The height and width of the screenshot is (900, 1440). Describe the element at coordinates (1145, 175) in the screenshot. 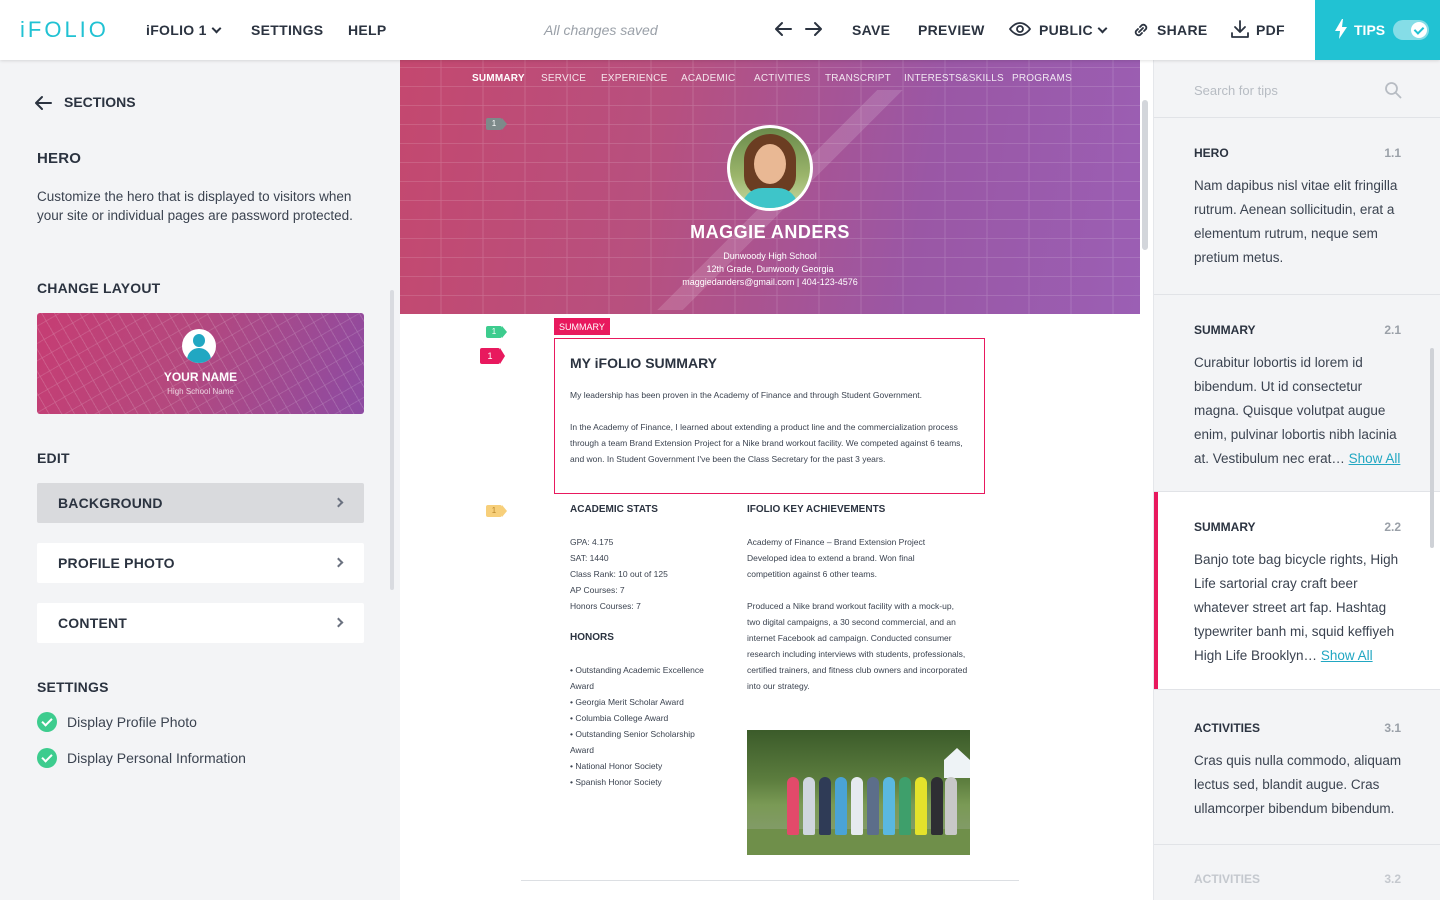

I see `preview-scrollbar` at that location.